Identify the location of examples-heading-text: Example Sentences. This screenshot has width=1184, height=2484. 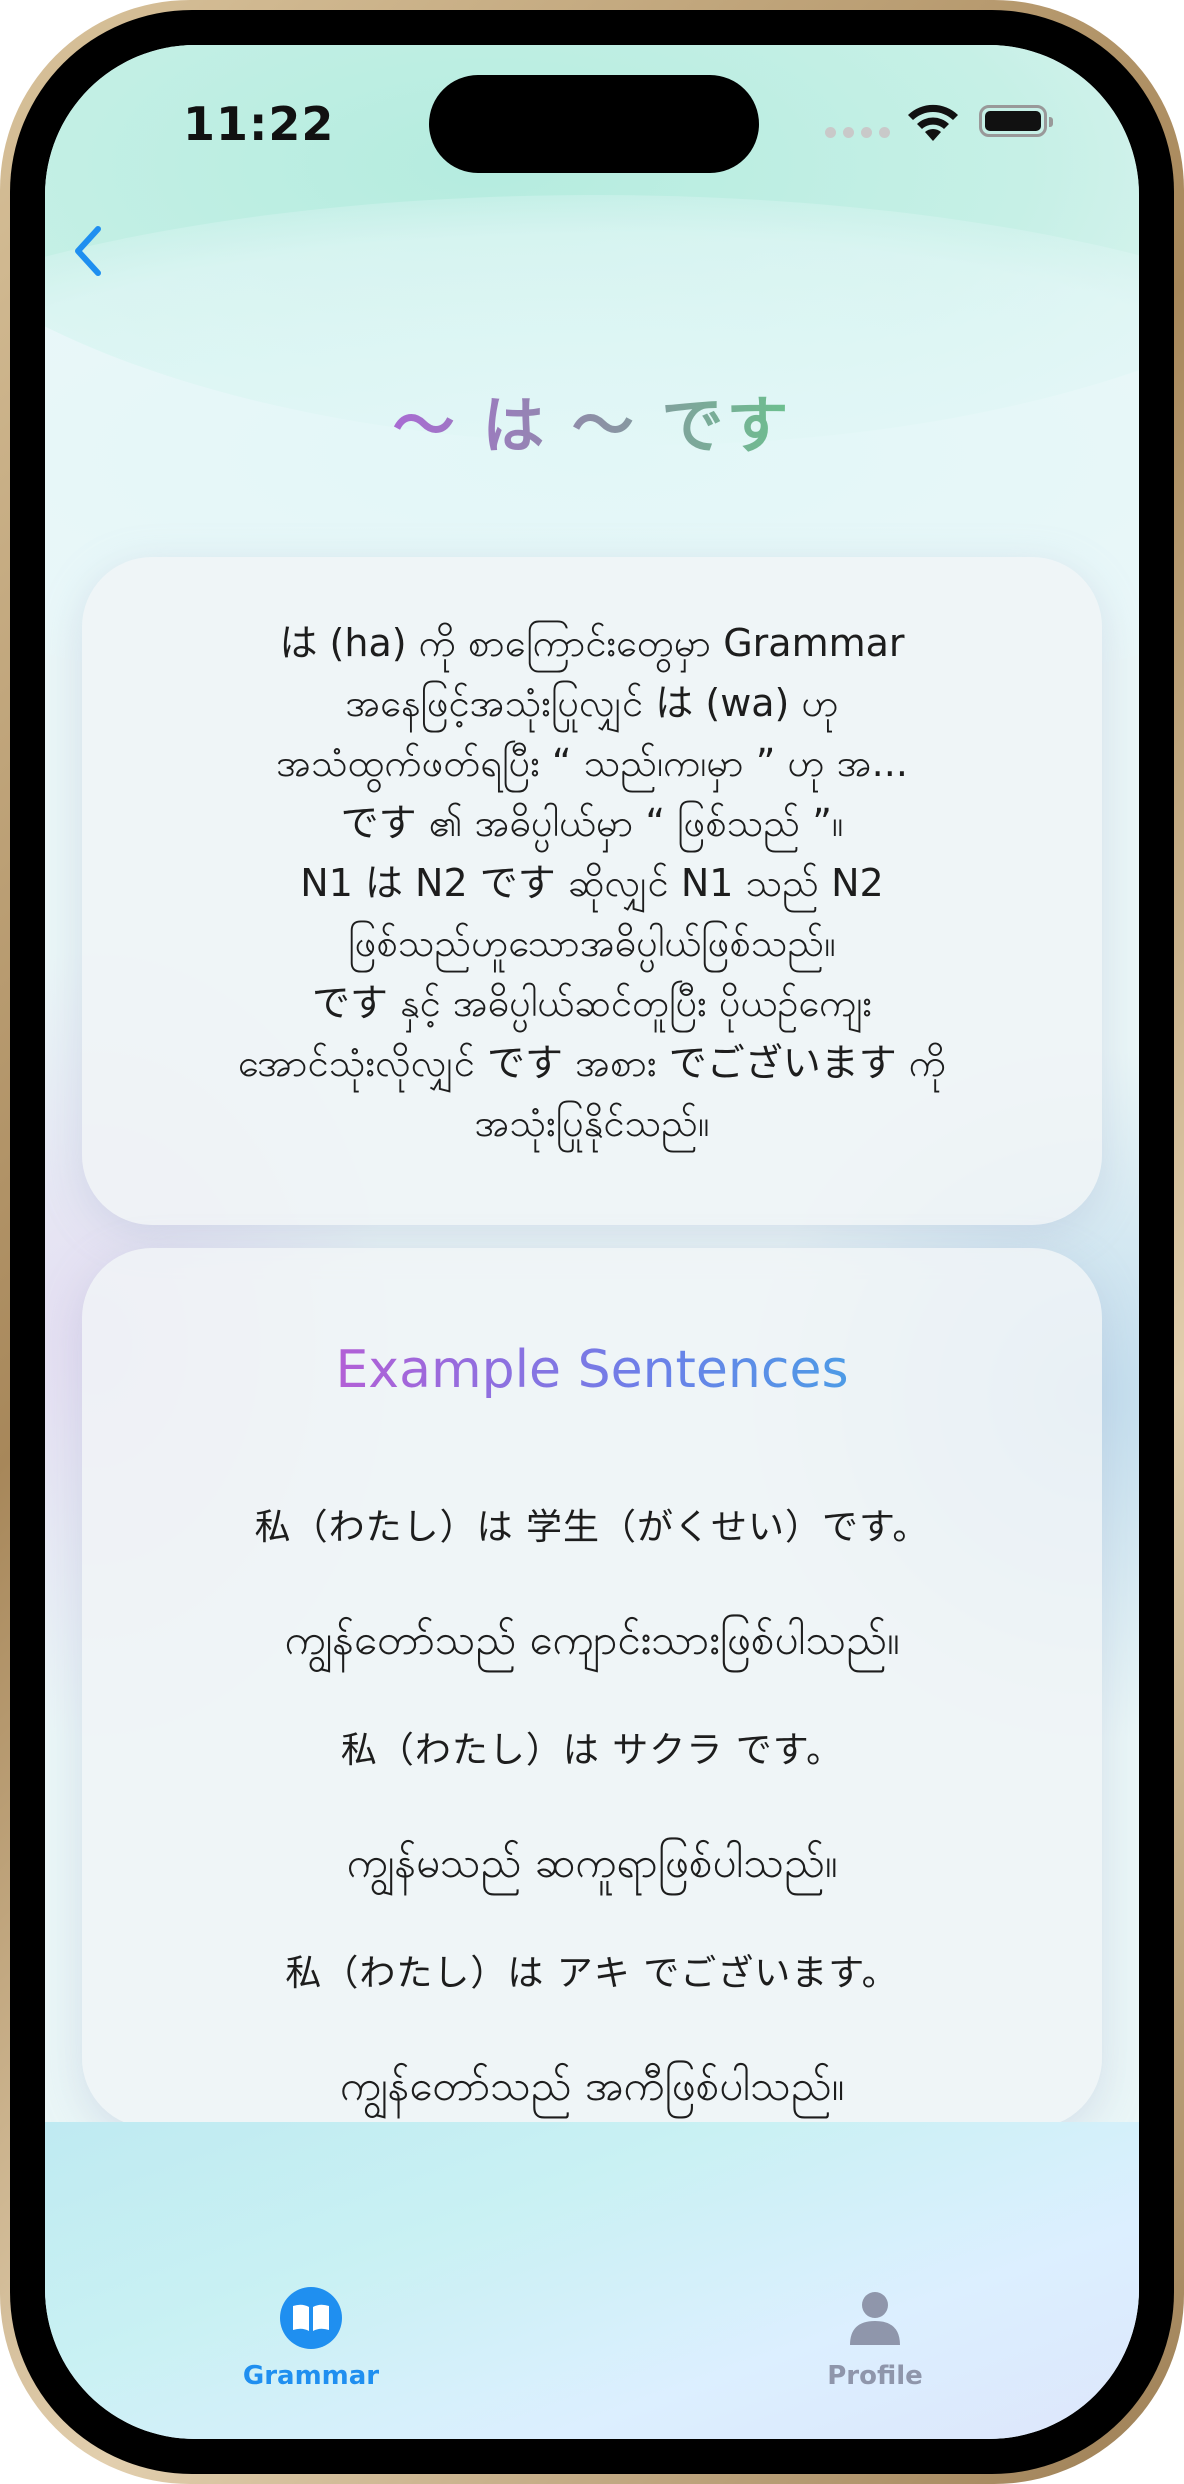
(592, 1370).